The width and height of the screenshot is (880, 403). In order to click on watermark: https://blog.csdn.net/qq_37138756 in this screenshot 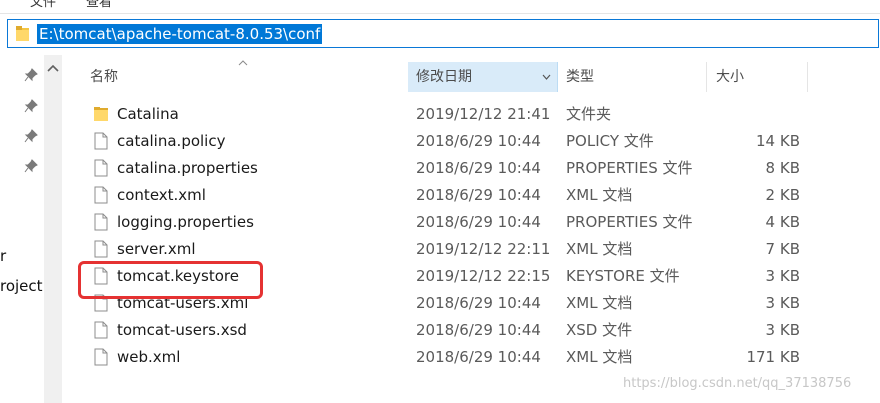, I will do `click(737, 383)`.